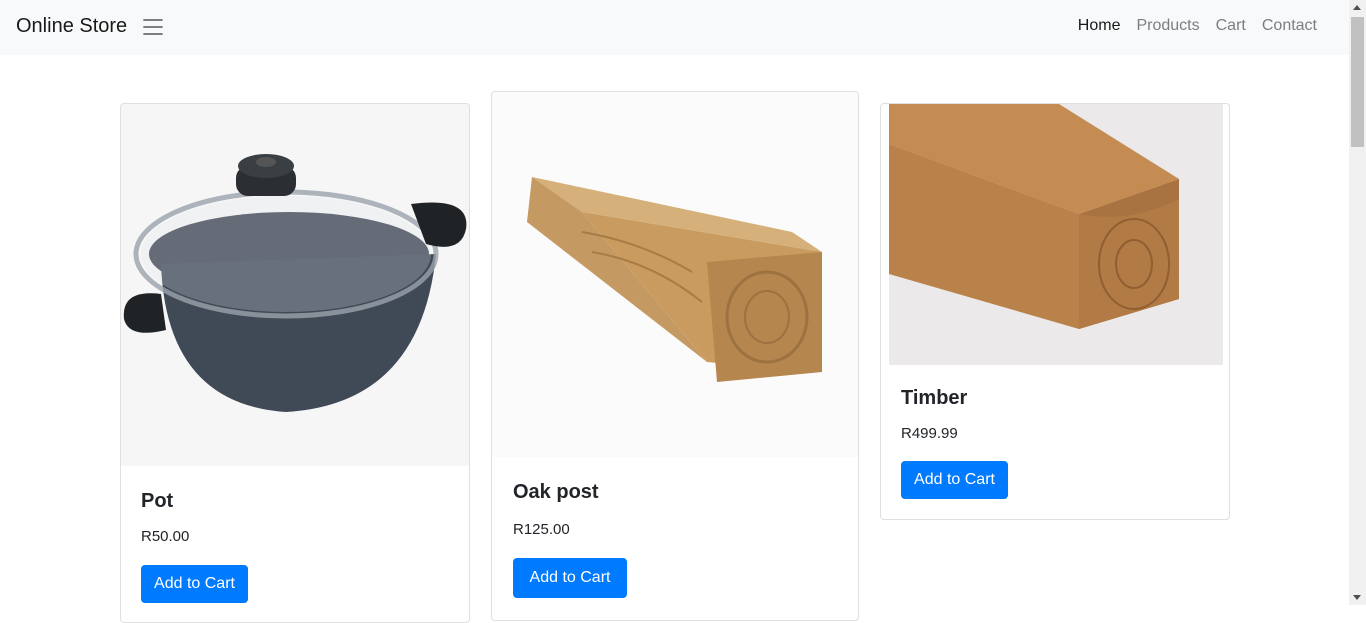  Describe the element at coordinates (1289, 26) in the screenshot. I see `nav-contact: Contact` at that location.